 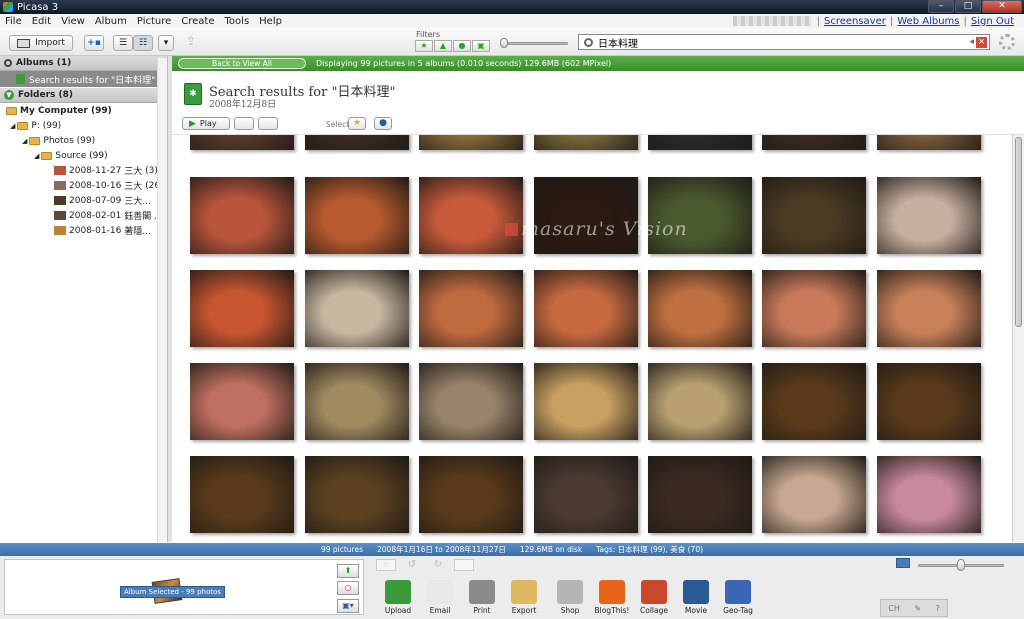 I want to click on menu-album: Album, so click(x=111, y=21).